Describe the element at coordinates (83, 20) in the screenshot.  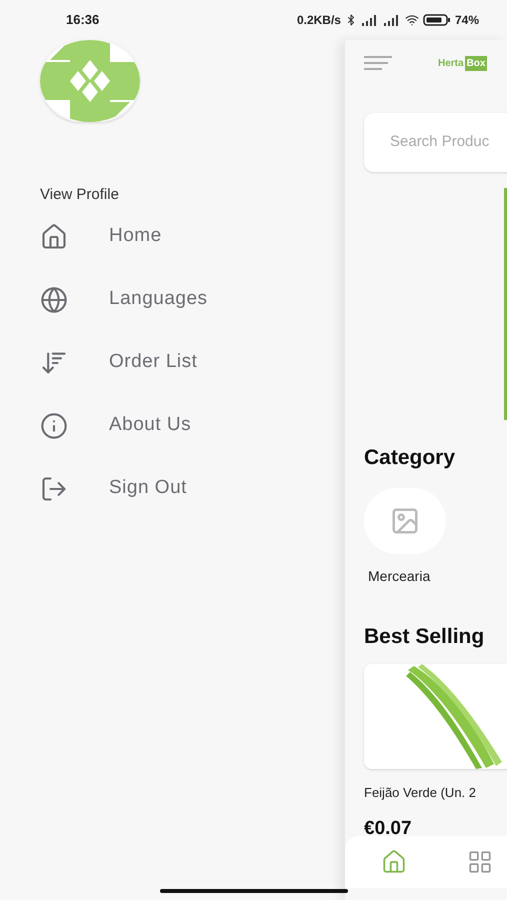
I see `status-time: 16:36` at that location.